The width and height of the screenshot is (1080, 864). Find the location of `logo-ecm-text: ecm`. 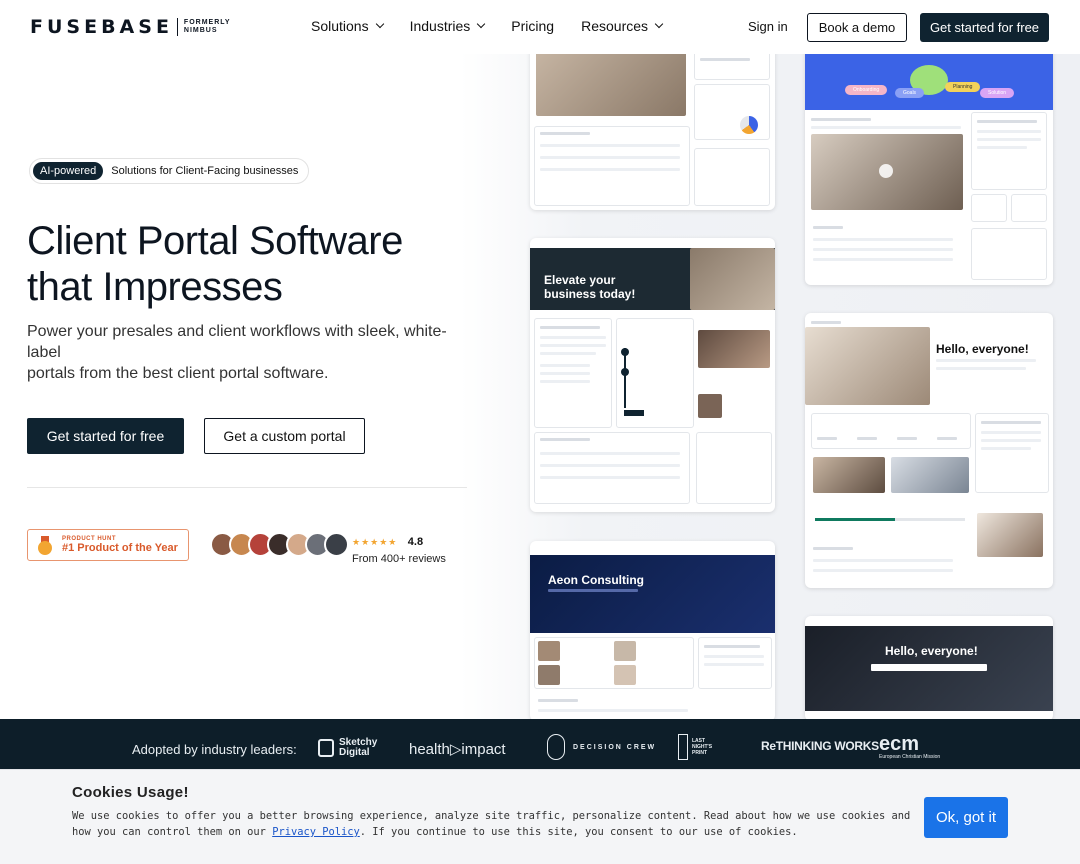

logo-ecm-text: ecm is located at coordinates (899, 744).